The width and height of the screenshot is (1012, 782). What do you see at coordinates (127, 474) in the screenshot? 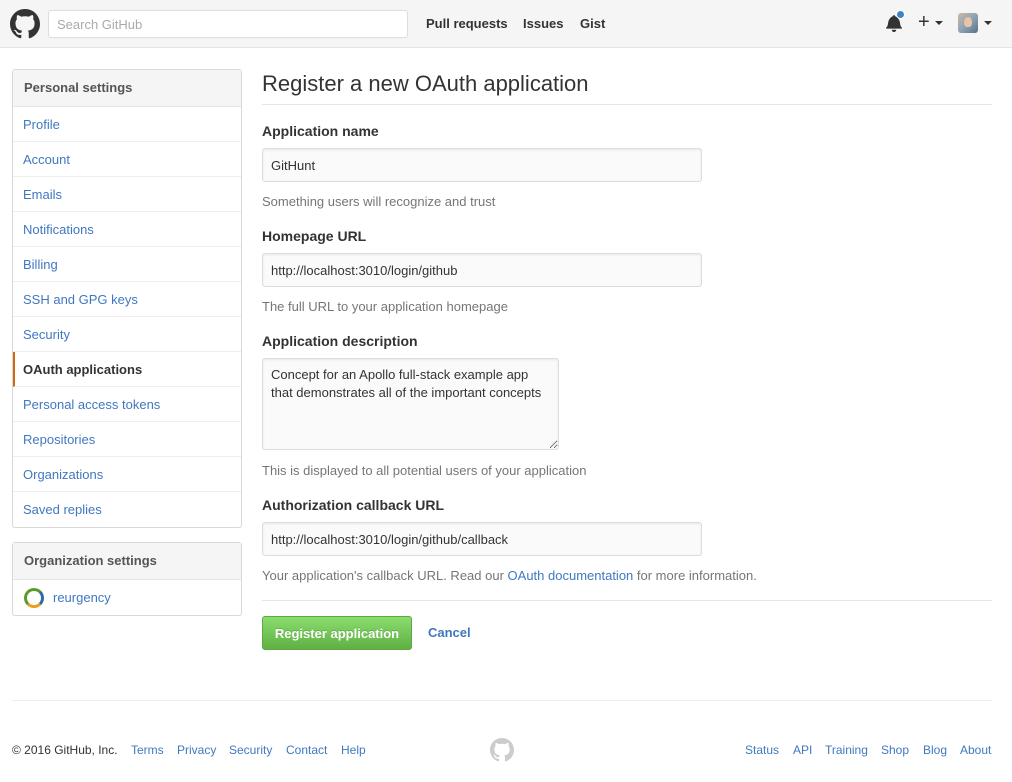
I see `sidebar-item-organizations: Organizations` at bounding box center [127, 474].